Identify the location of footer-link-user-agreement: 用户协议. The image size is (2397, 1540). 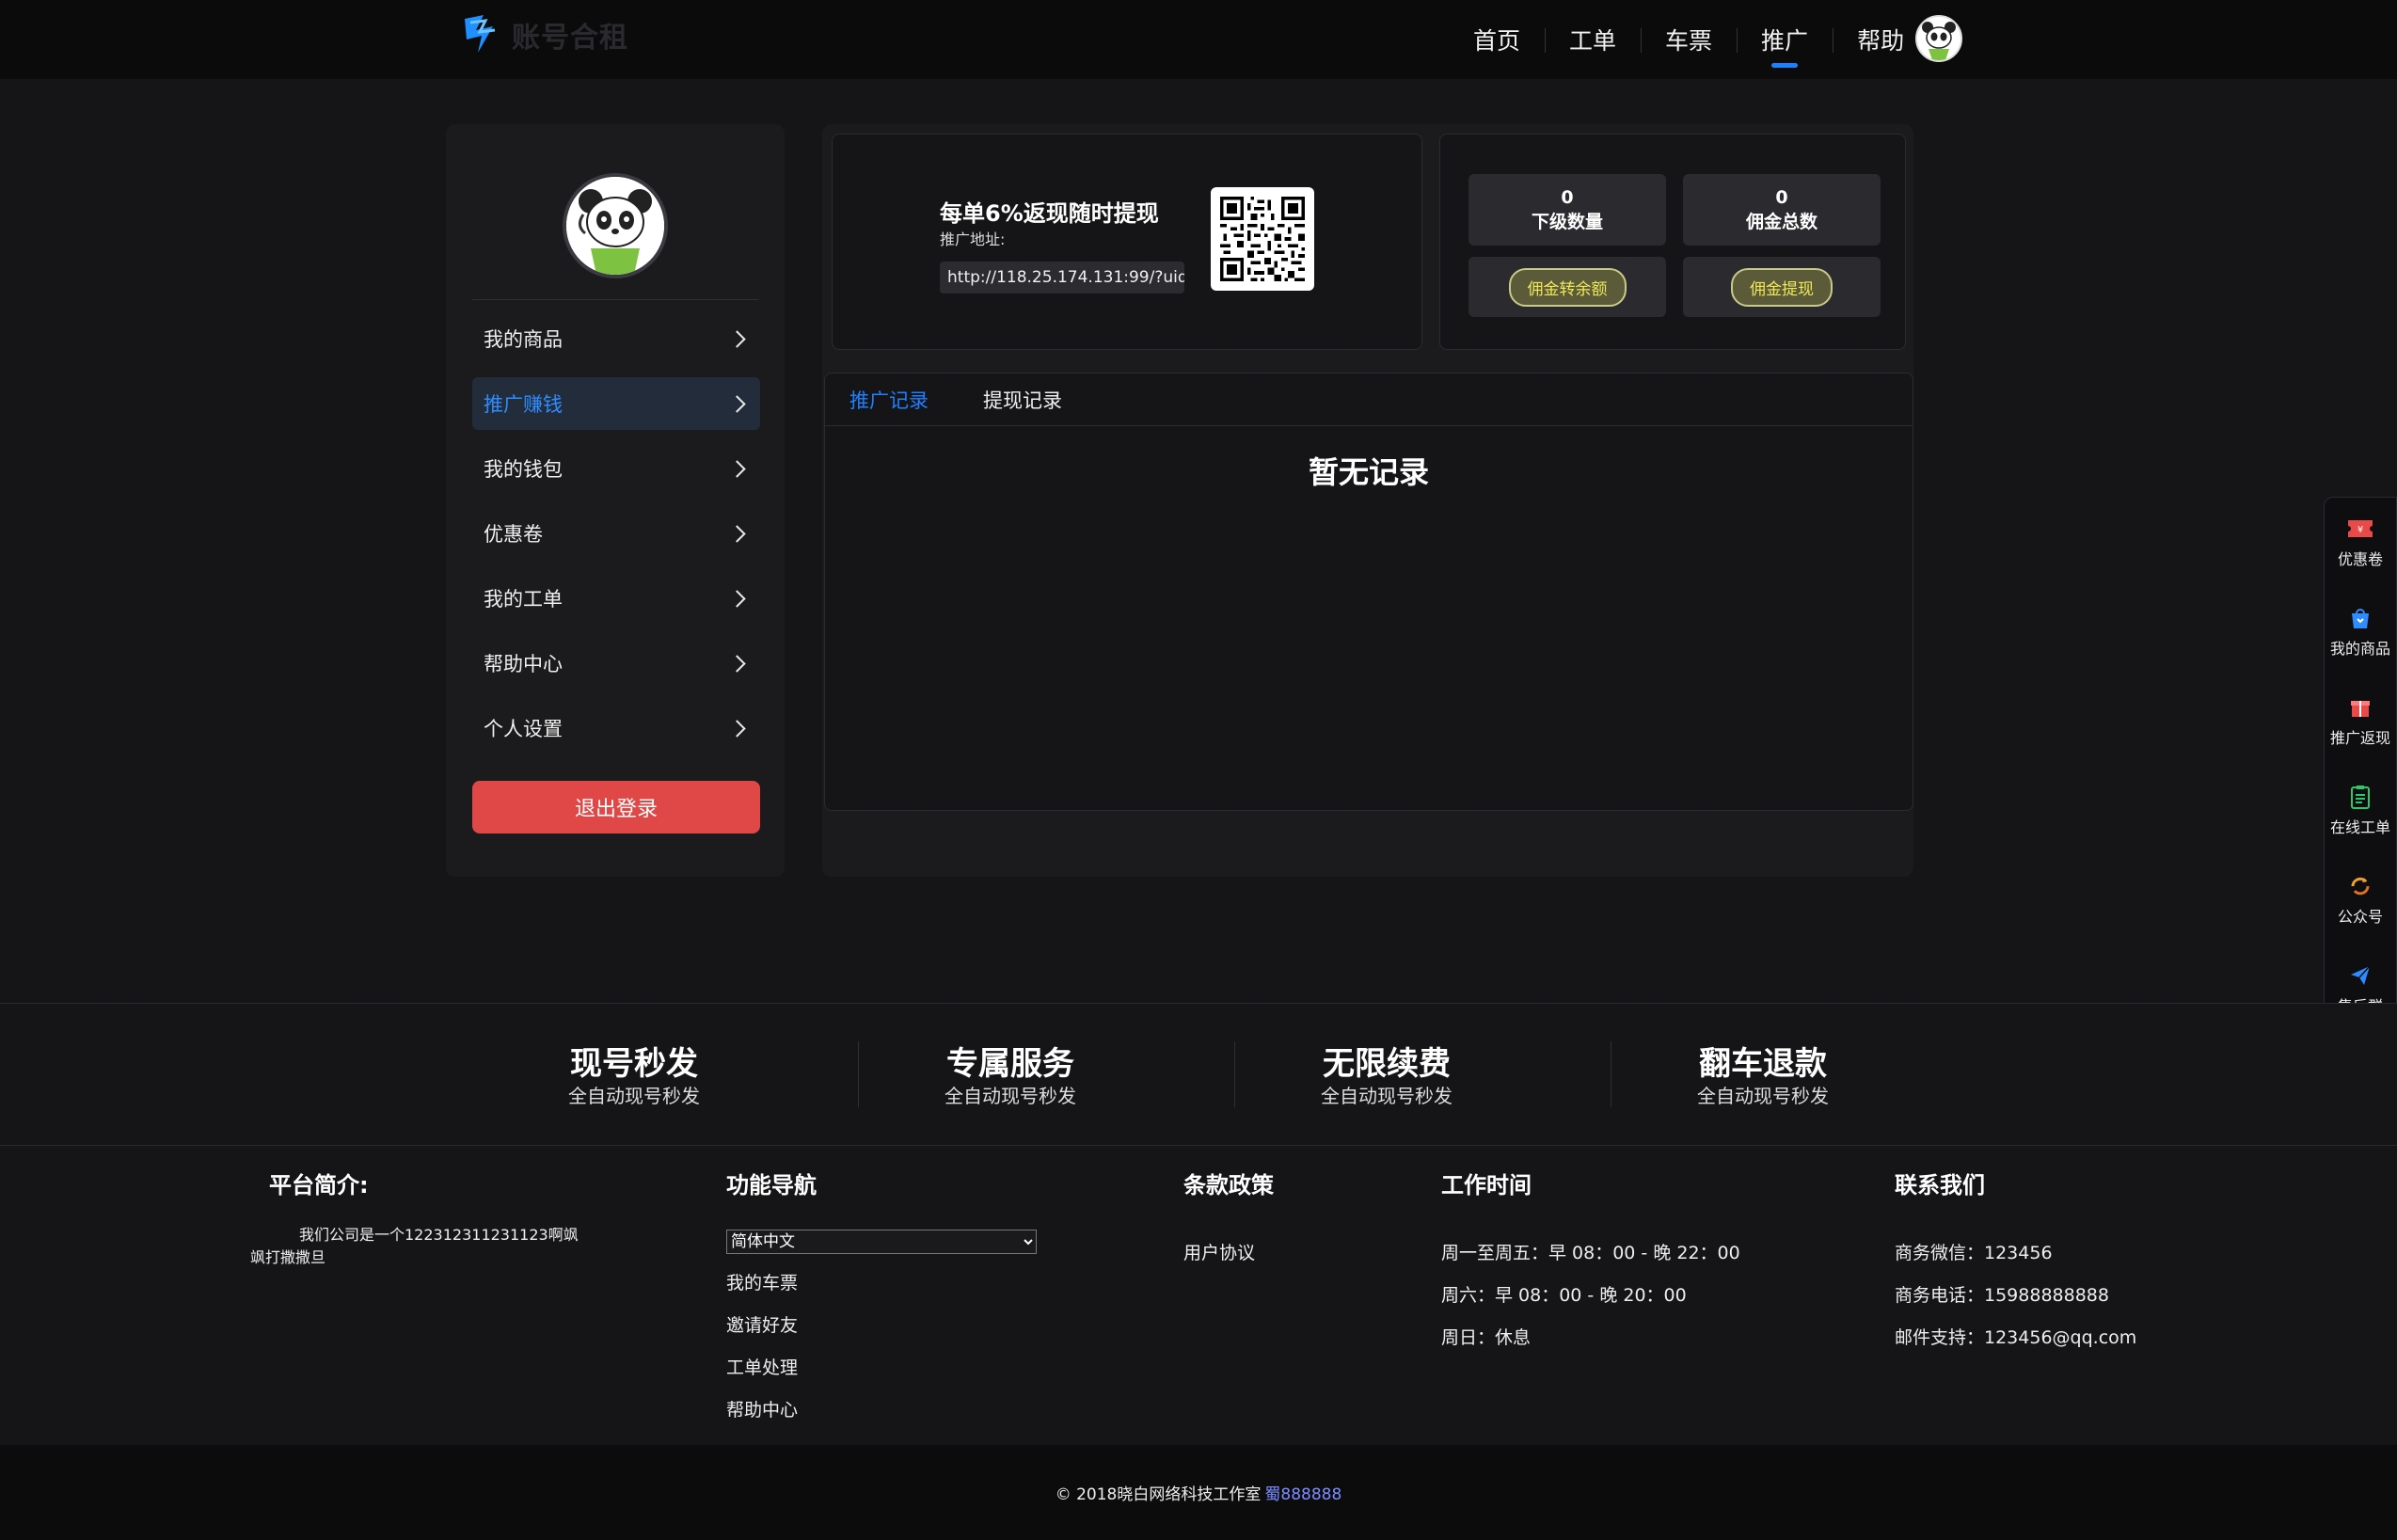
(1228, 1260).